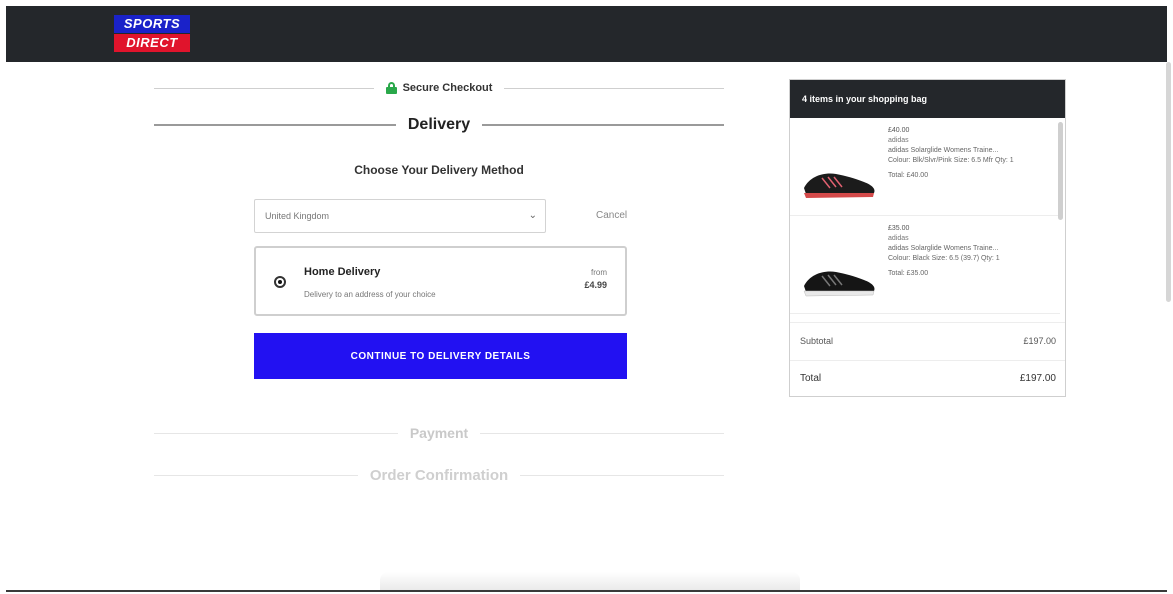 This screenshot has height=594, width=1173. I want to click on payment-section-header: Payment, so click(439, 433).